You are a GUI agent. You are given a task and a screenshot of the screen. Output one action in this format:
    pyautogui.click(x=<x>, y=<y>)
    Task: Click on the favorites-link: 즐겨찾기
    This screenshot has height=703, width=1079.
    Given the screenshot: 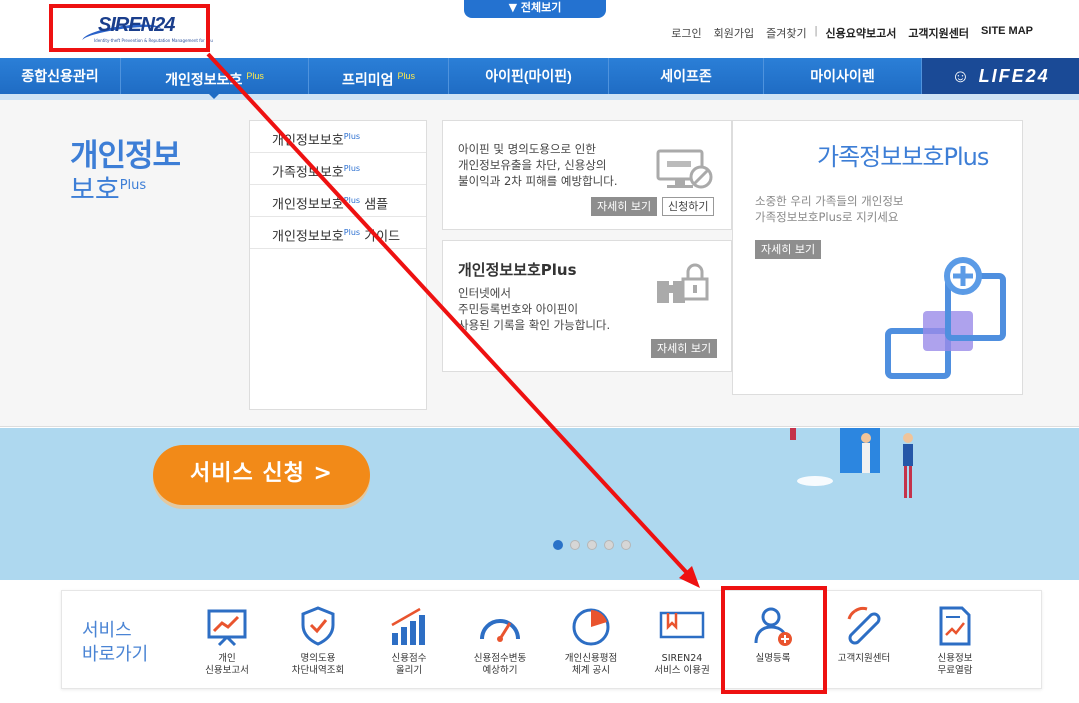 What is the action you would take?
    pyautogui.click(x=786, y=33)
    